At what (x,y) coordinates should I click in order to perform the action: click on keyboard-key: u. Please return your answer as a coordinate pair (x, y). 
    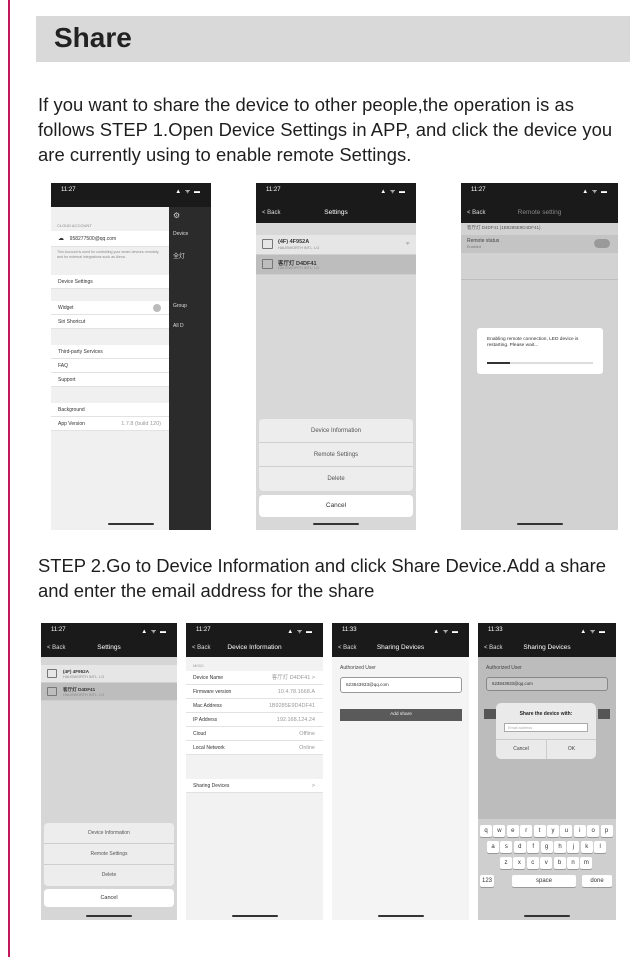
    Looking at the image, I should click on (566, 831).